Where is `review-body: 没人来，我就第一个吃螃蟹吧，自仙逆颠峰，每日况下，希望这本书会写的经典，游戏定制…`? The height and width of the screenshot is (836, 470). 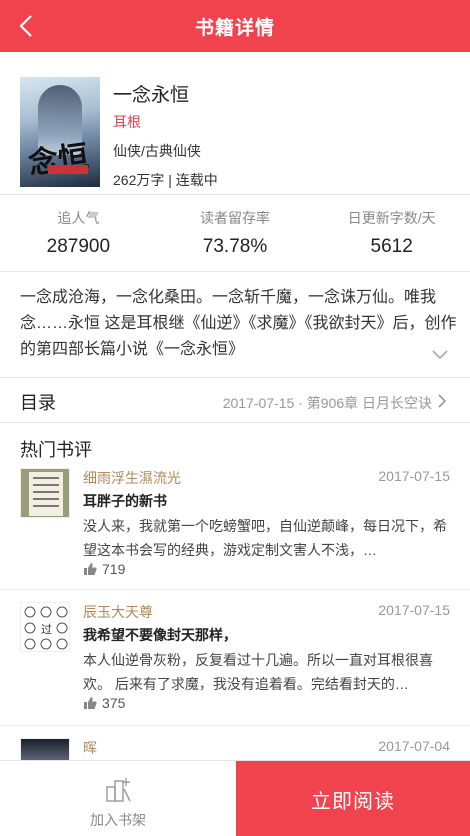
review-body: 没人来，我就第一个吃螃蟹吧，自仙逆颠峰，每日况下，希望这本书会写的经典，游戏定制… is located at coordinates (265, 538).